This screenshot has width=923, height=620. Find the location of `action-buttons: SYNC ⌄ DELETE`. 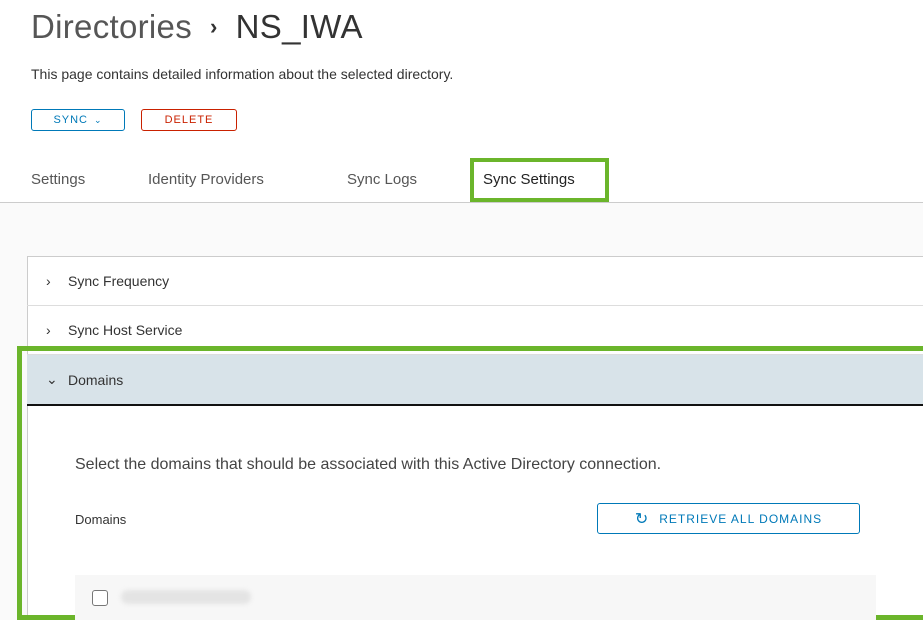

action-buttons: SYNC ⌄ DELETE is located at coordinates (134, 120).